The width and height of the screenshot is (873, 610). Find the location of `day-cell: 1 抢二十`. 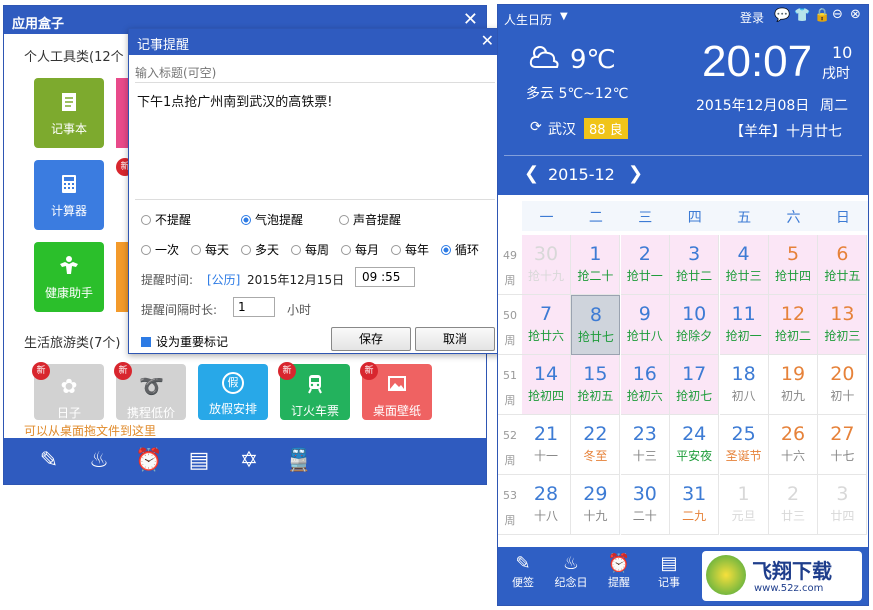

day-cell: 1 抢二十 is located at coordinates (596, 265).